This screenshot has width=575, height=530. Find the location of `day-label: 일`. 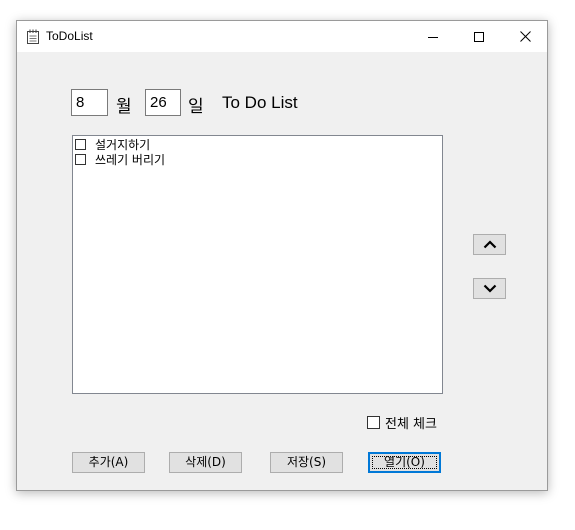

day-label: 일 is located at coordinates (196, 107).